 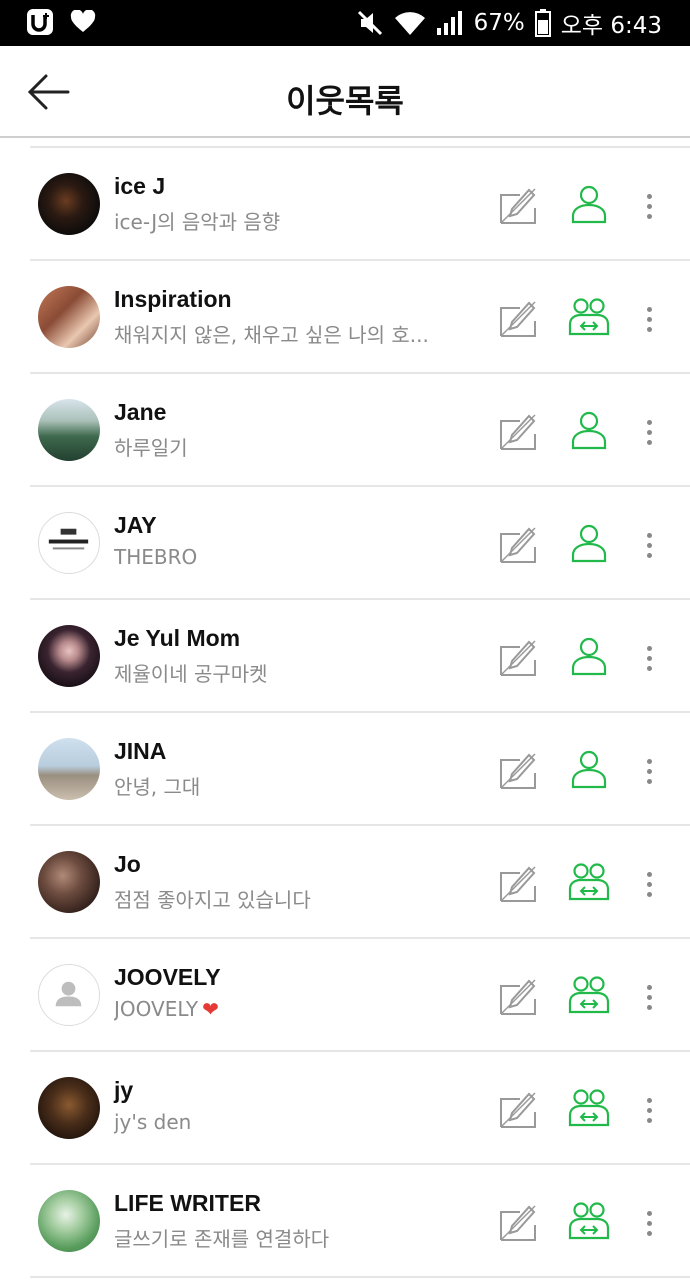 What do you see at coordinates (173, 299) in the screenshot?
I see `neighbor-name: Inspiration` at bounding box center [173, 299].